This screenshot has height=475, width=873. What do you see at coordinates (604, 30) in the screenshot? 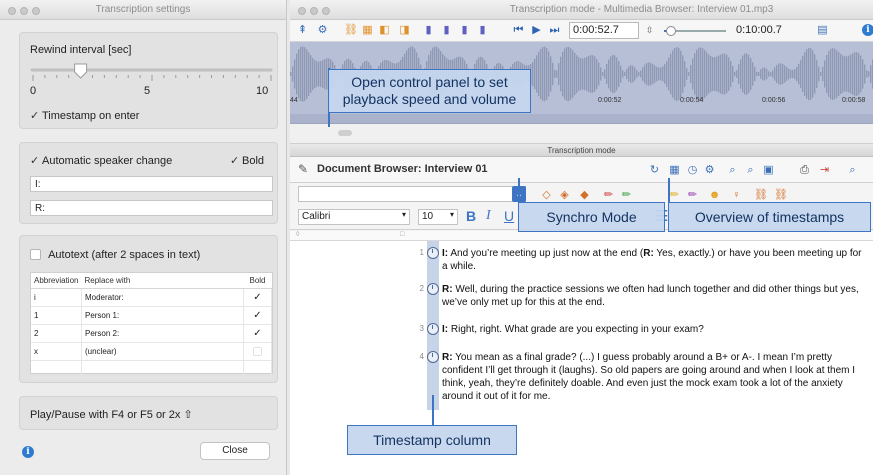
I see `position-time-field: 0:00:52.7` at bounding box center [604, 30].